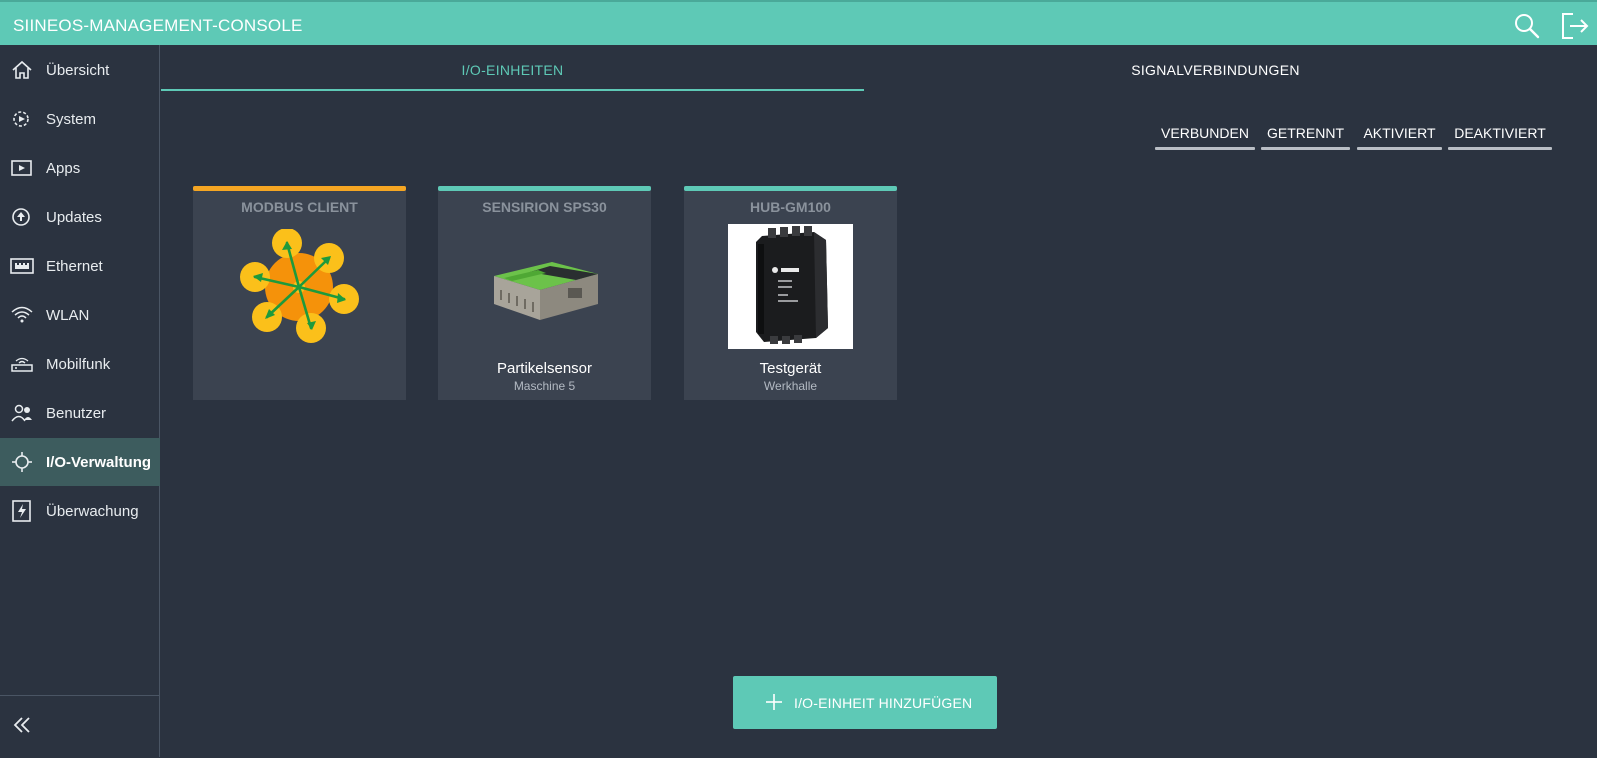  Describe the element at coordinates (1527, 26) in the screenshot. I see `search-icon` at that location.